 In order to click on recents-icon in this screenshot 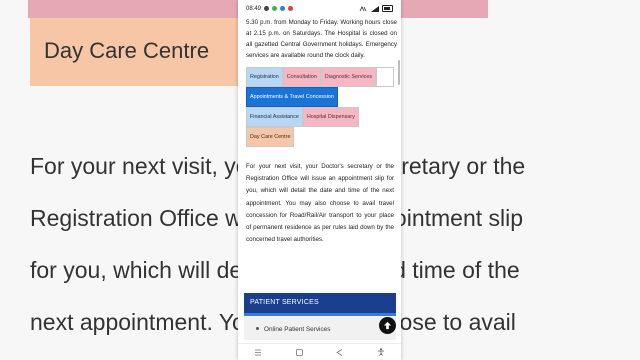, I will do `click(258, 352)`.